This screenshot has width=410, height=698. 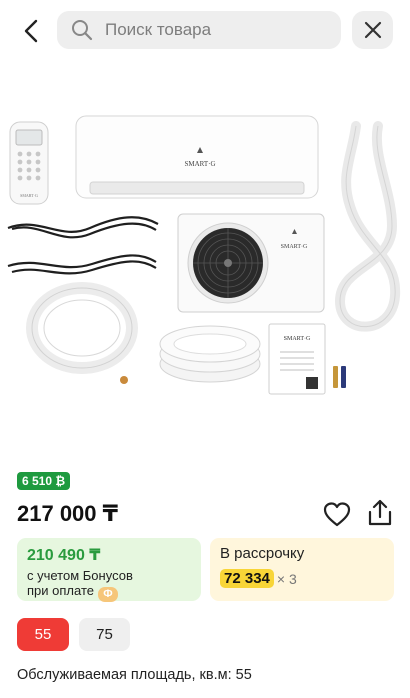 What do you see at coordinates (60, 590) in the screenshot?
I see `bonus-caption-line2: при оплате` at bounding box center [60, 590].